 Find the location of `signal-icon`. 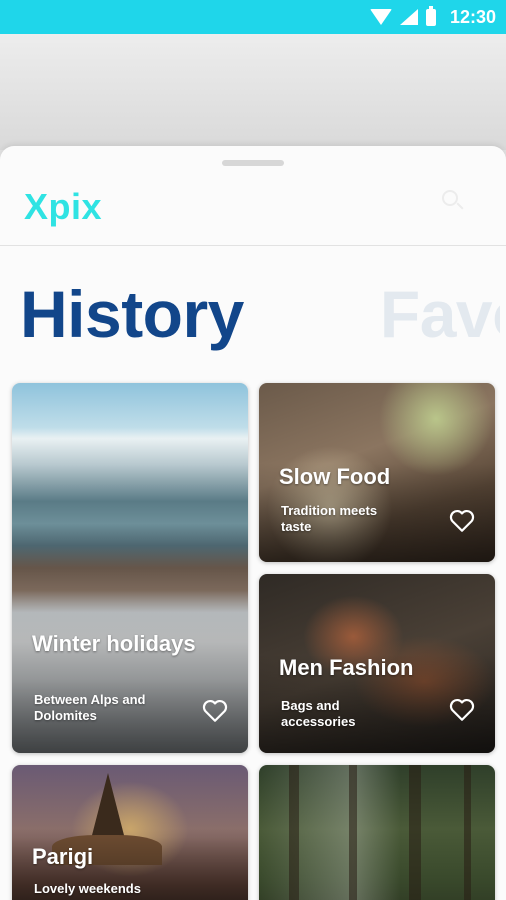

signal-icon is located at coordinates (408, 17).